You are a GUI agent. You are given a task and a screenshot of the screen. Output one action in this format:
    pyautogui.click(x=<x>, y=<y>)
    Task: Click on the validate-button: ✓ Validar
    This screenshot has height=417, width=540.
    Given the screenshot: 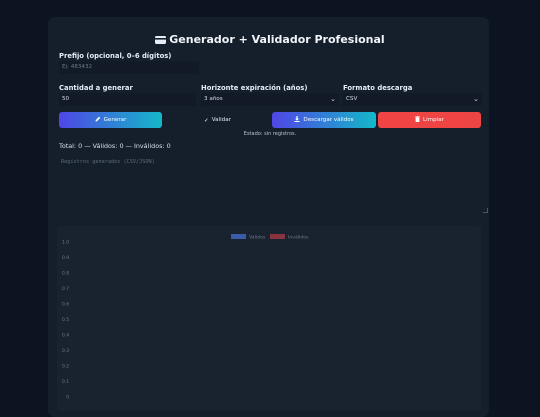 What is the action you would take?
    pyautogui.click(x=217, y=120)
    